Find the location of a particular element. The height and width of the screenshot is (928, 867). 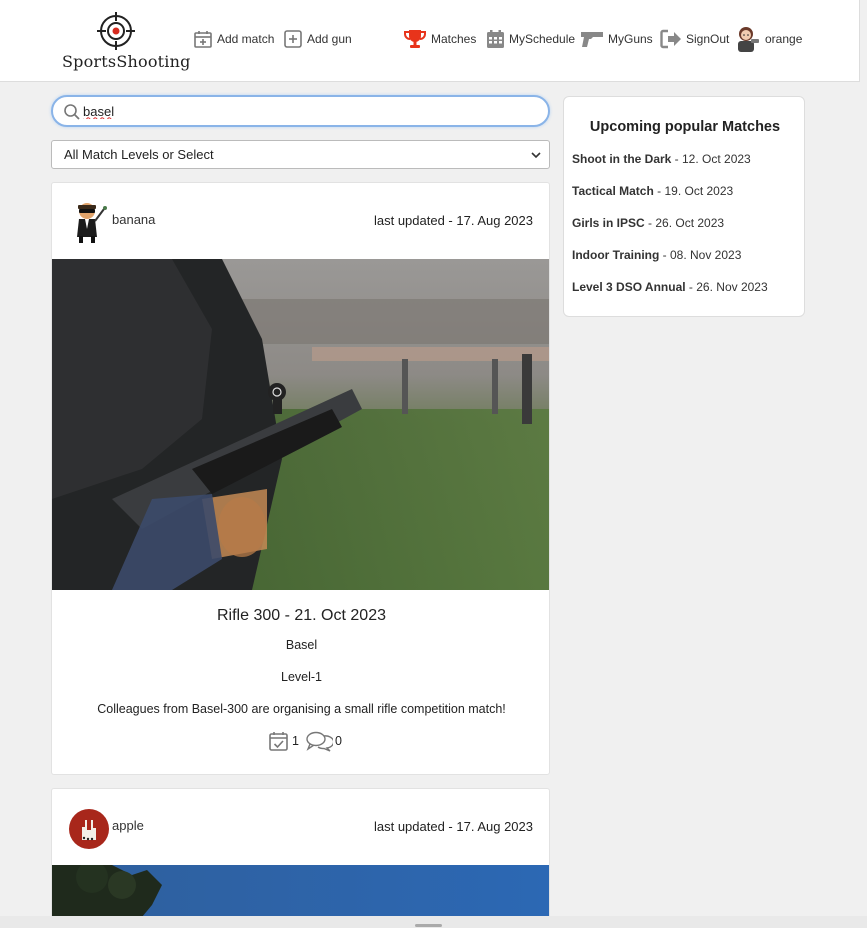

upcoming-match-date: - 26. Oct 2023 is located at coordinates (684, 223).